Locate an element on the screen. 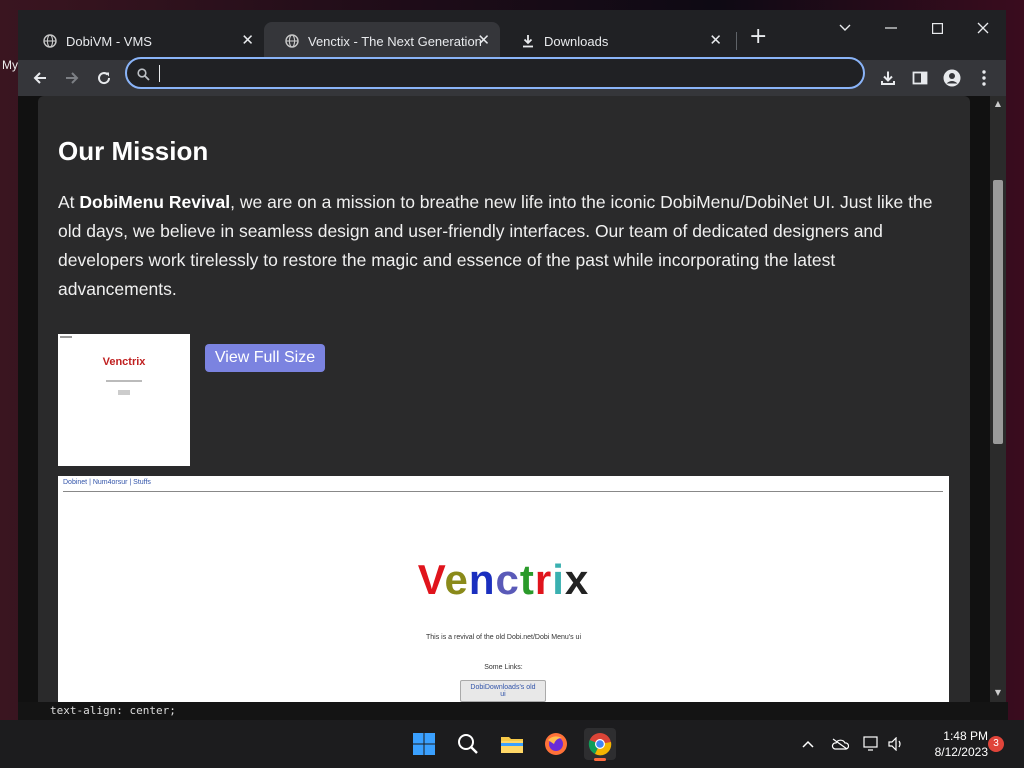 The height and width of the screenshot is (768, 1024). network-icon is located at coordinates (872, 744).